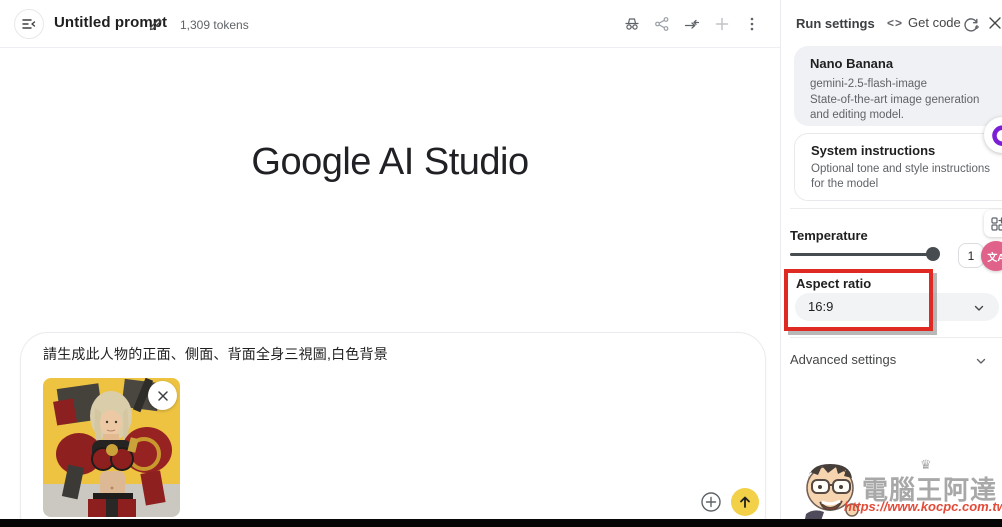 The height and width of the screenshot is (527, 1002). I want to click on aspect-ratio-value: 16:9, so click(821, 306).